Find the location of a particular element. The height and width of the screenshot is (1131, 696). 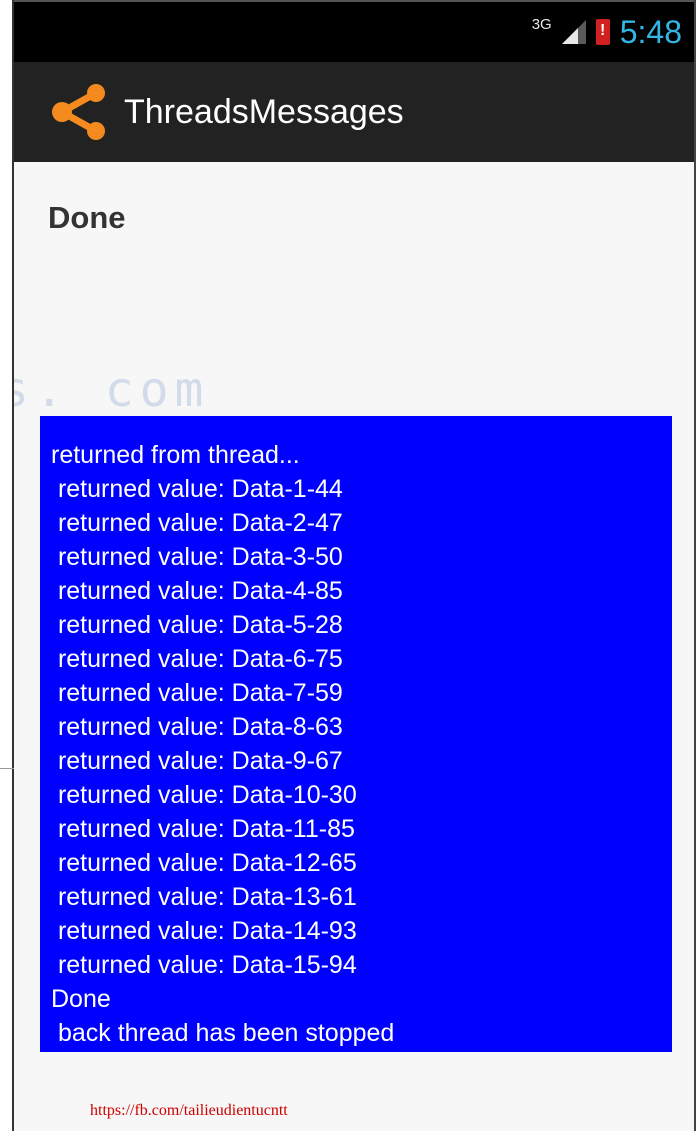

status-indicators: 3G ! 5:48 is located at coordinates (607, 32).